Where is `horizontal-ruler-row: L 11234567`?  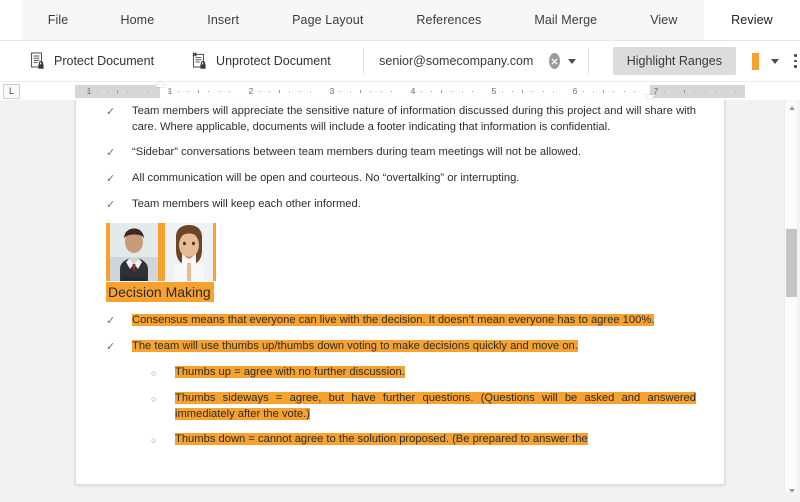
horizontal-ruler-row: L 11234567 is located at coordinates (400, 93).